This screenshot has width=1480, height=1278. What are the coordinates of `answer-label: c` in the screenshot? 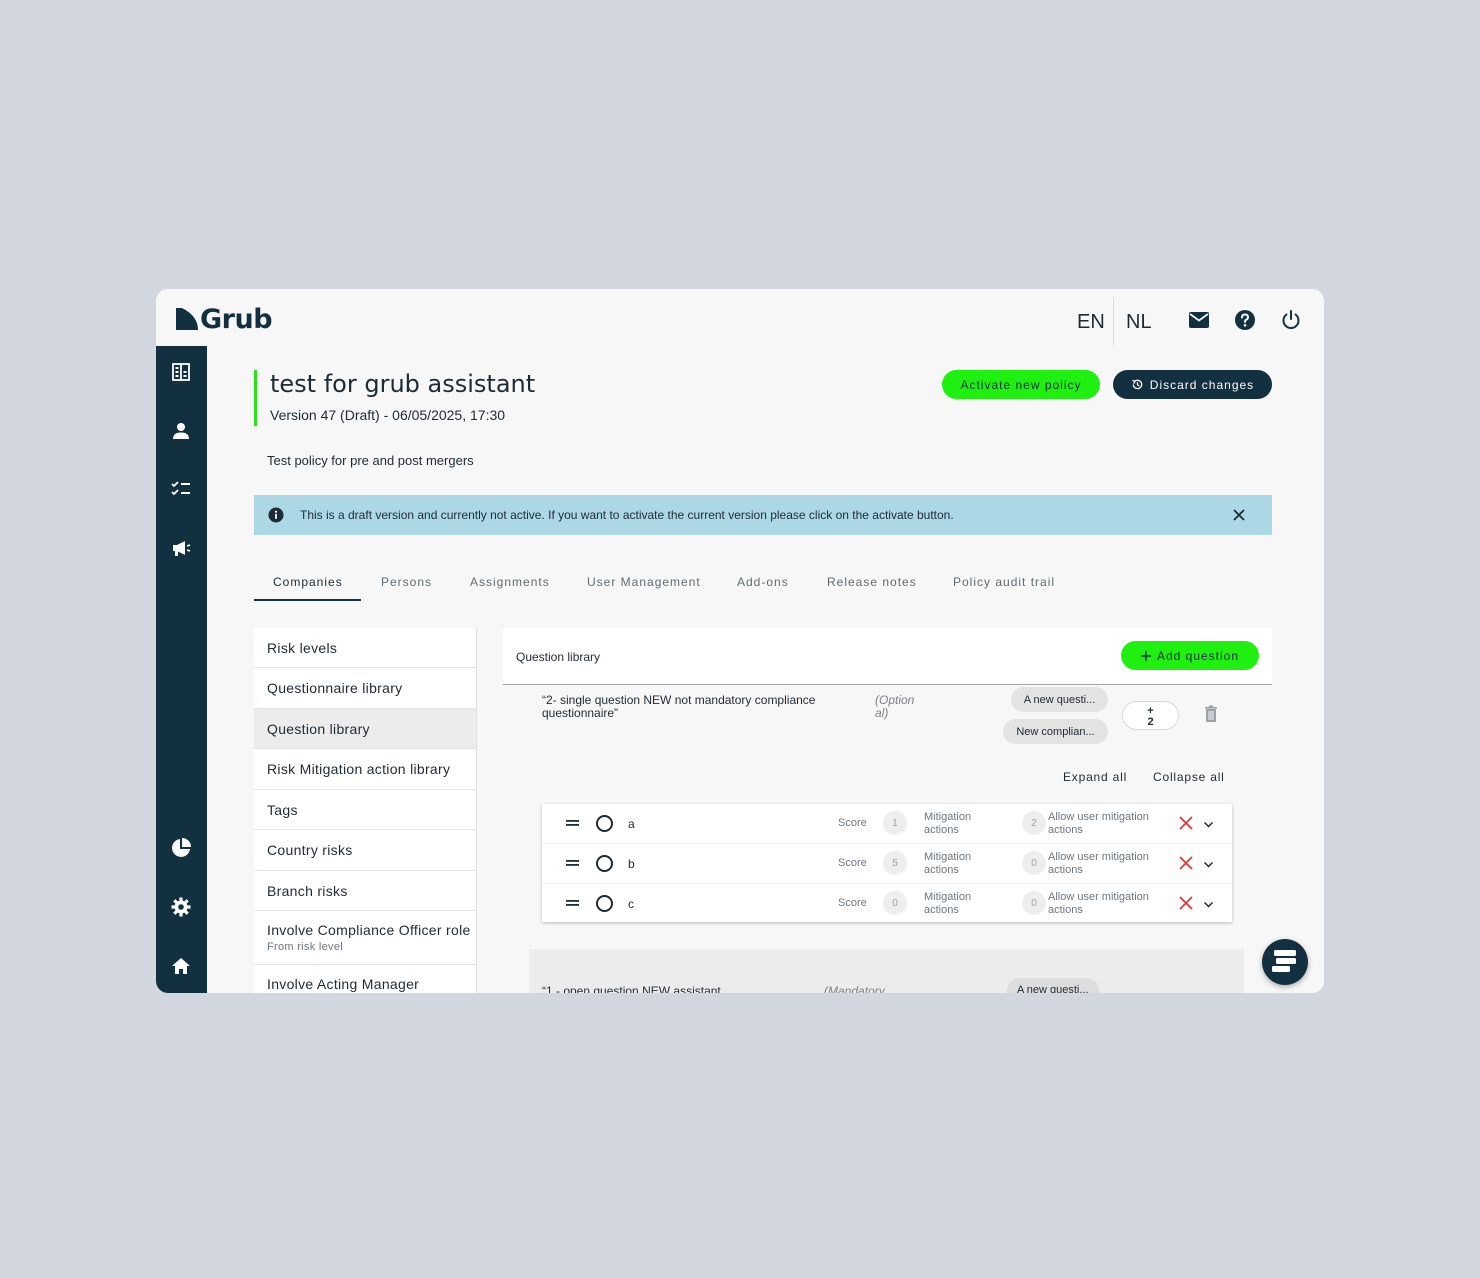 It's located at (631, 904).